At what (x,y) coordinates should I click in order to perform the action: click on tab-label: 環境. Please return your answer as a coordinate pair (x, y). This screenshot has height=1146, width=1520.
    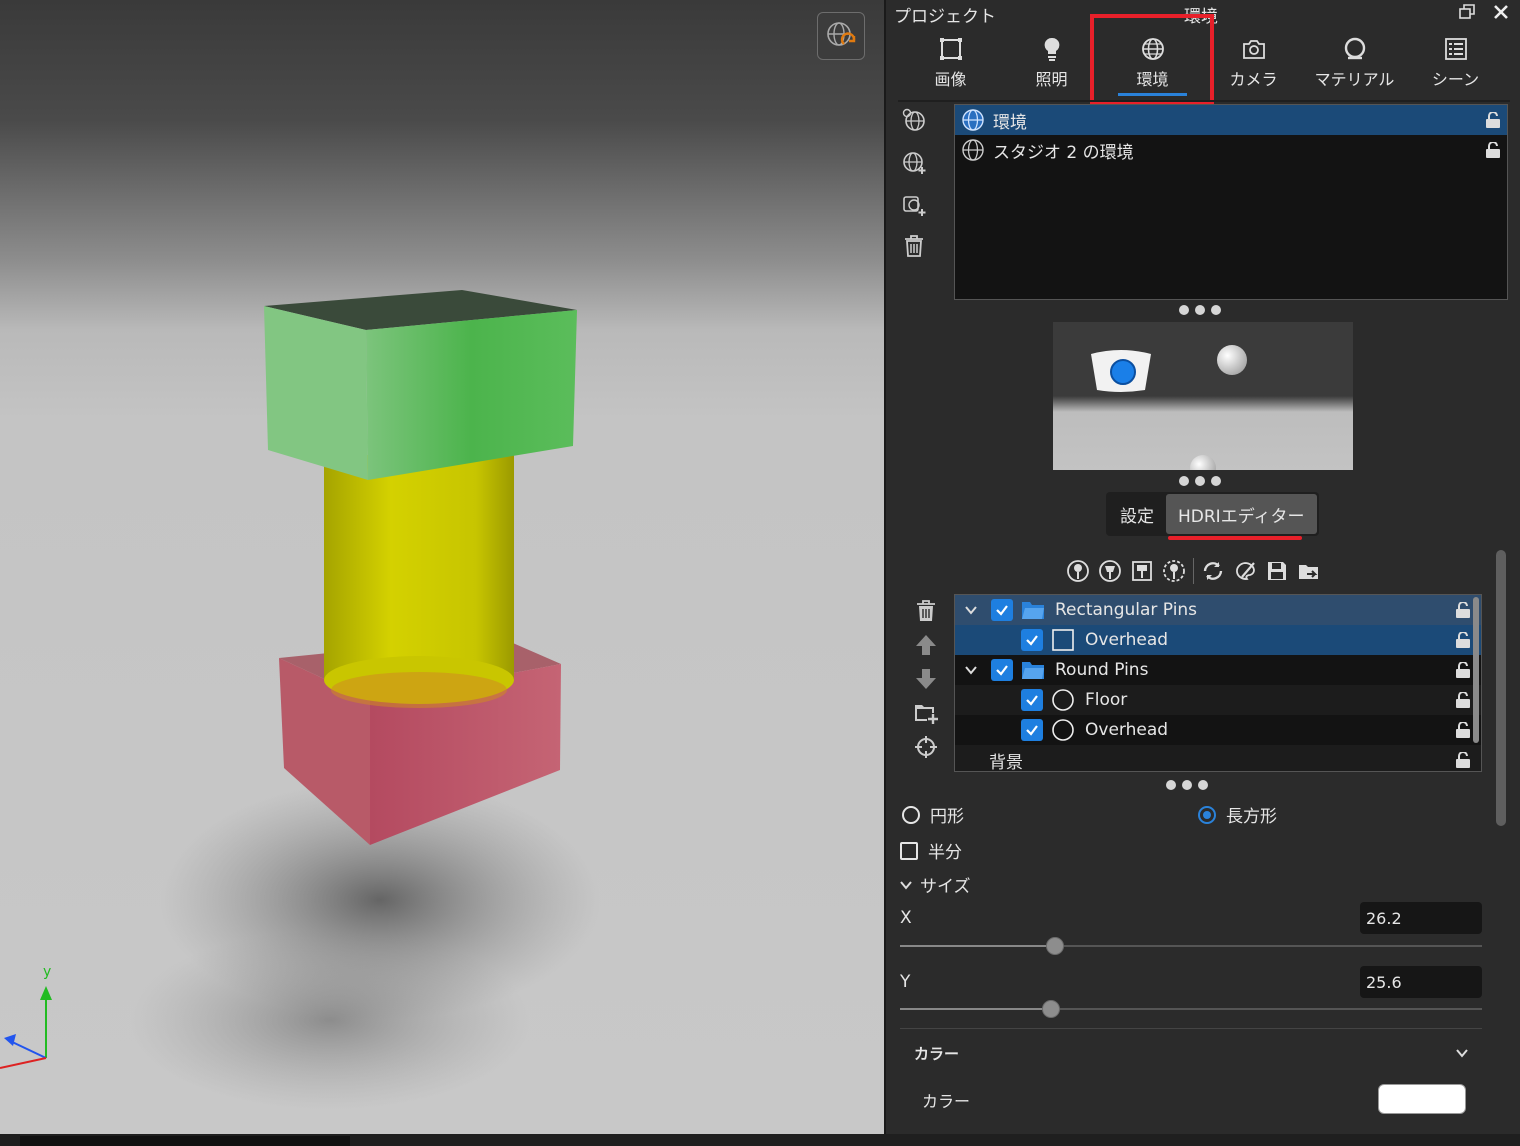
    Looking at the image, I should click on (1152, 79).